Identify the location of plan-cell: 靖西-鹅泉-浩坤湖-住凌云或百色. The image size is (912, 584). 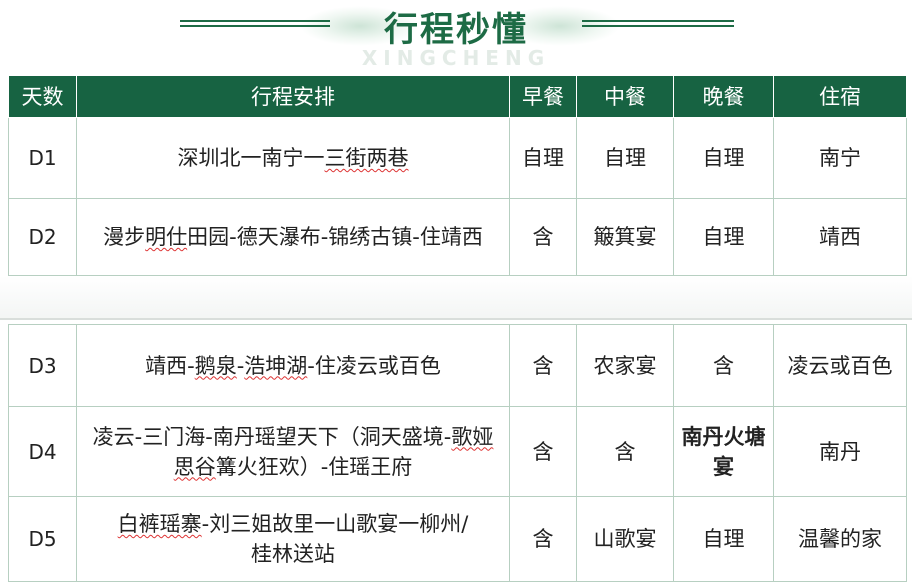
(293, 365).